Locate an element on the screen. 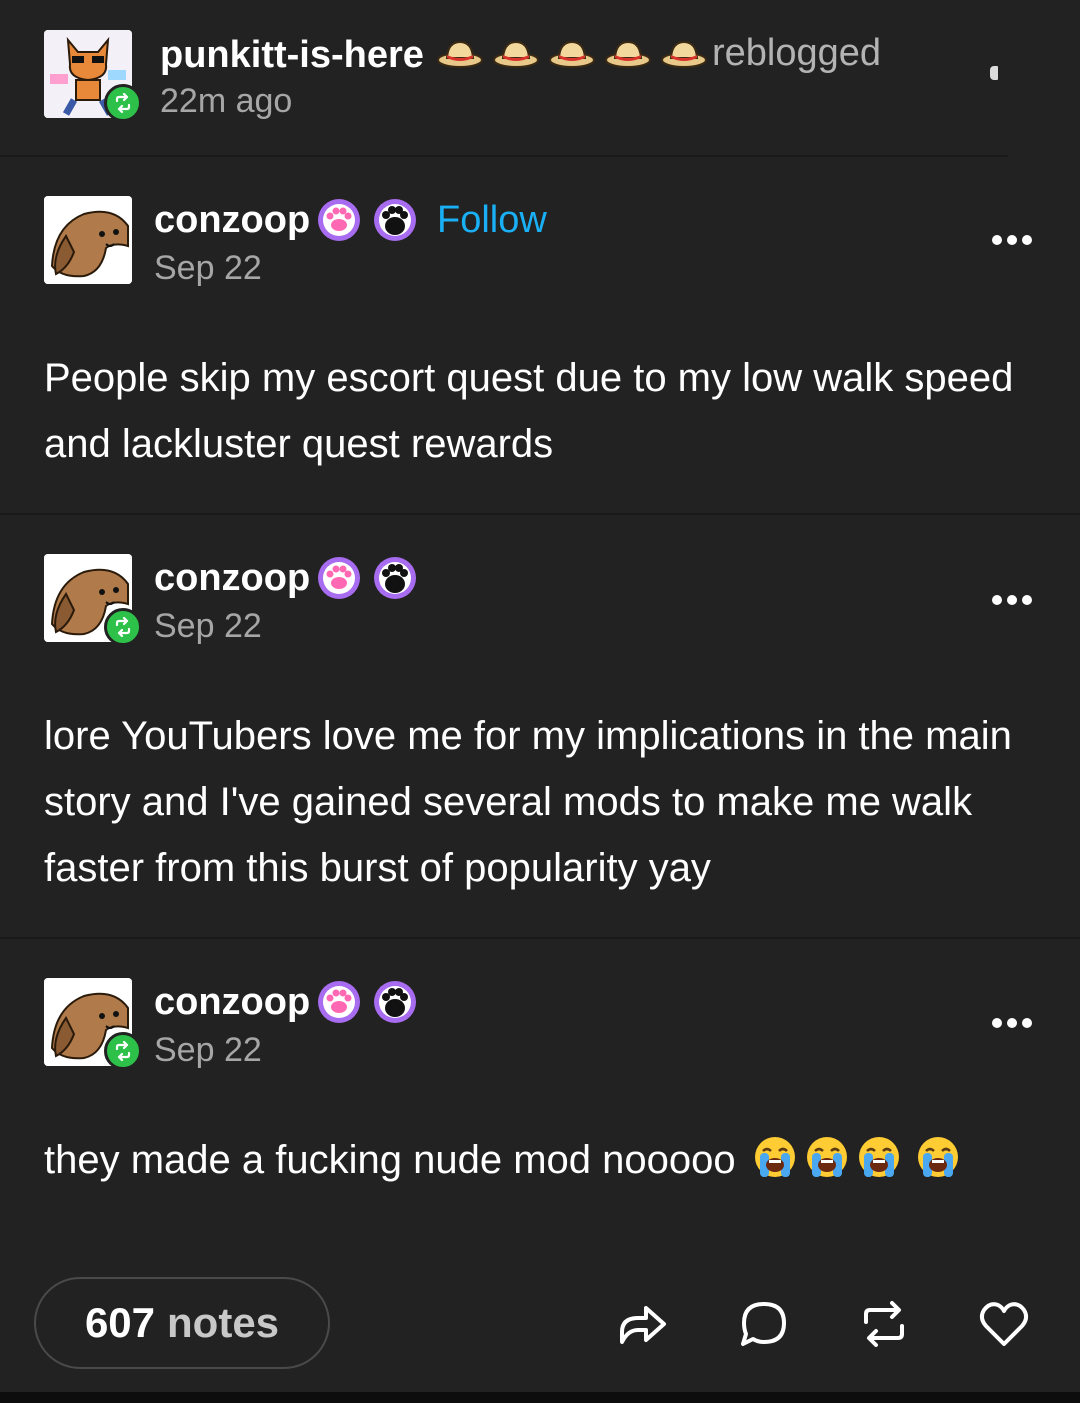  reblogged-label: reblogged is located at coordinates (797, 53).